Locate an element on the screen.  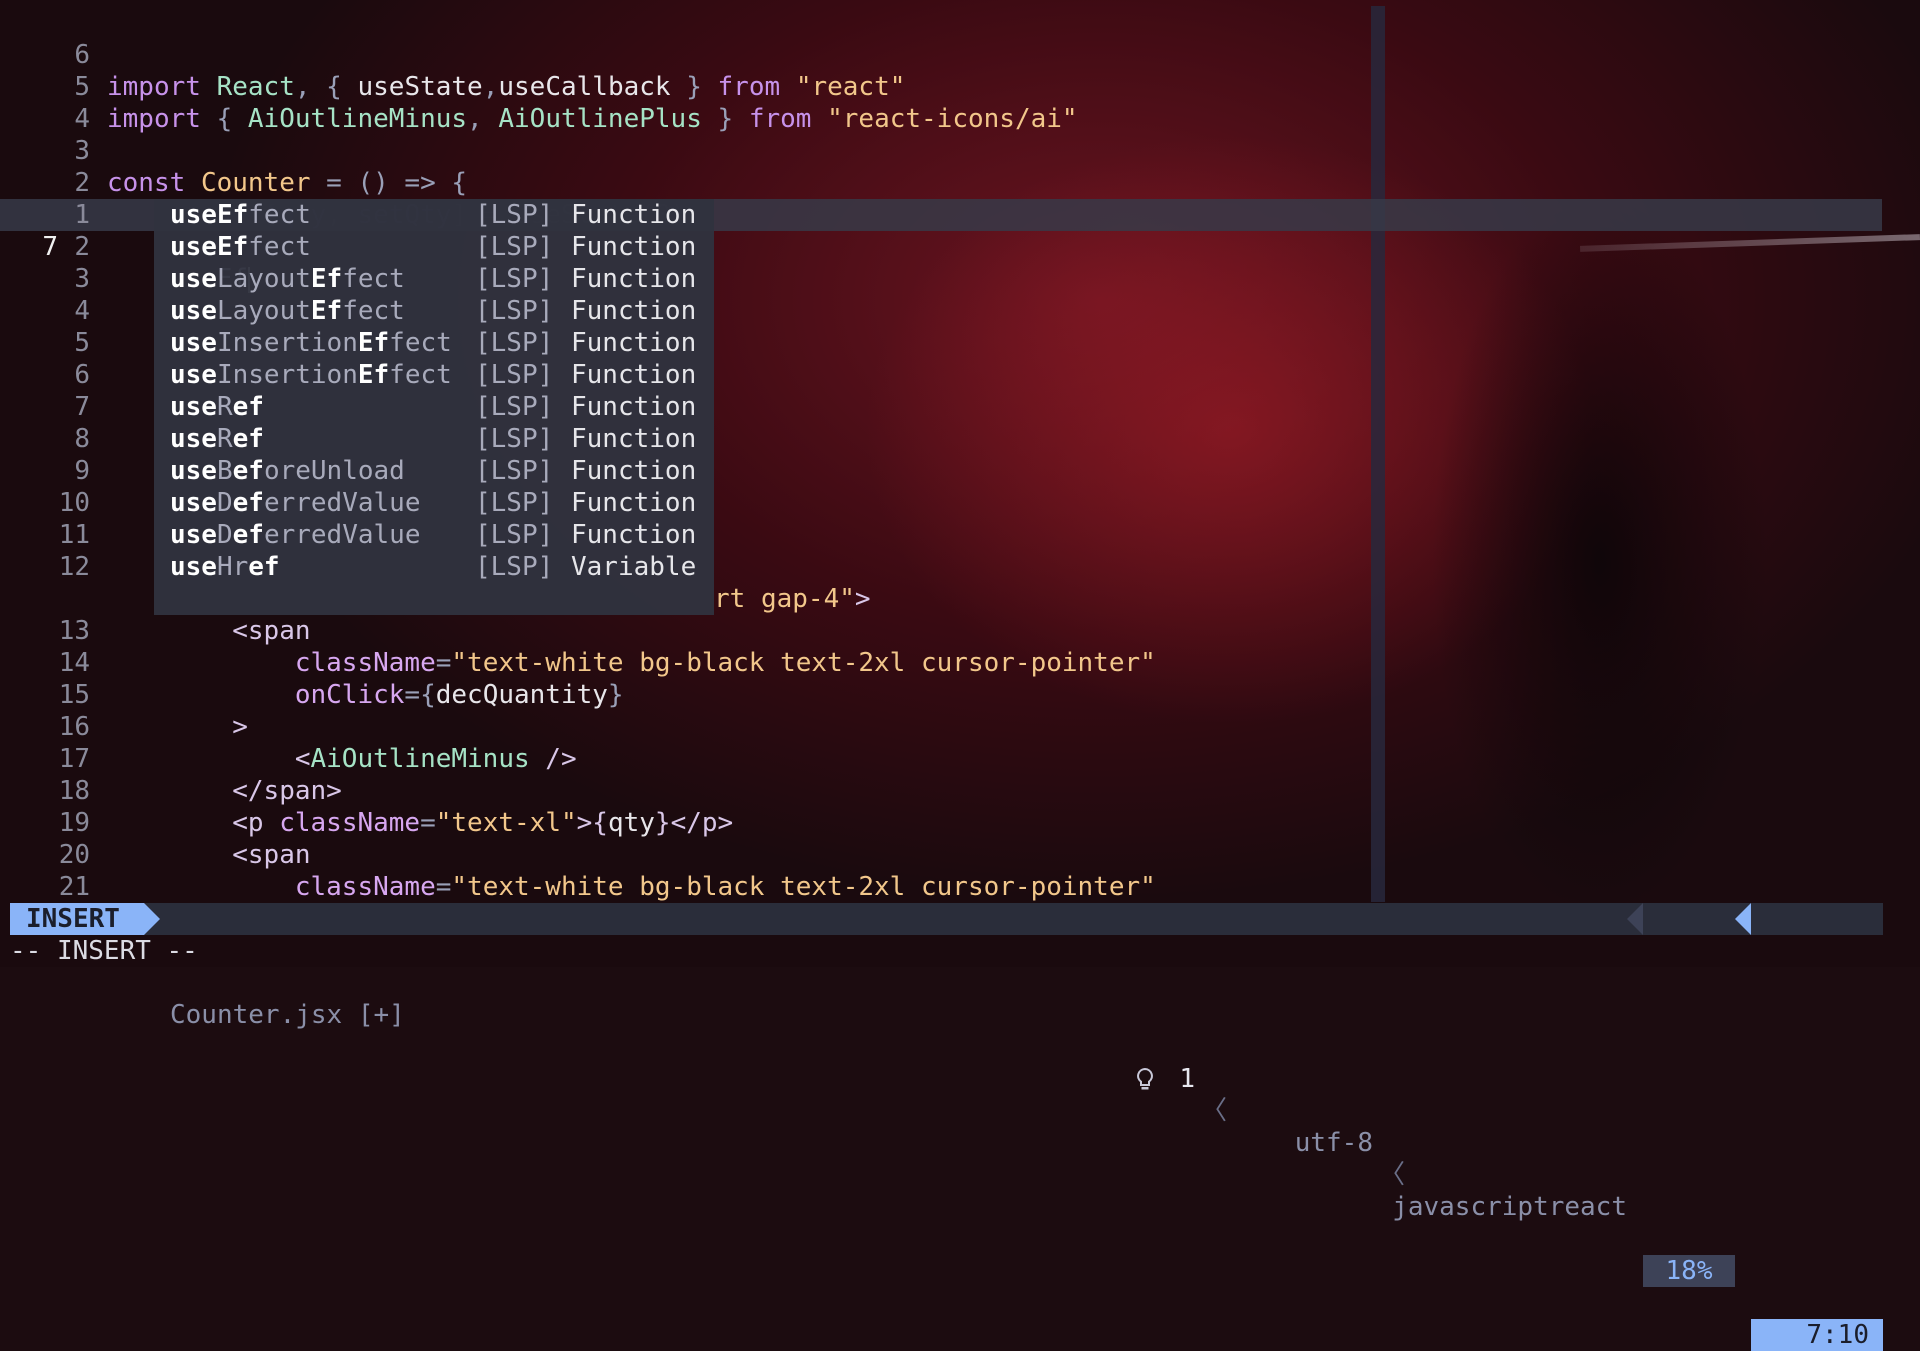
relative-line-number: 5 is located at coordinates (82, 343).